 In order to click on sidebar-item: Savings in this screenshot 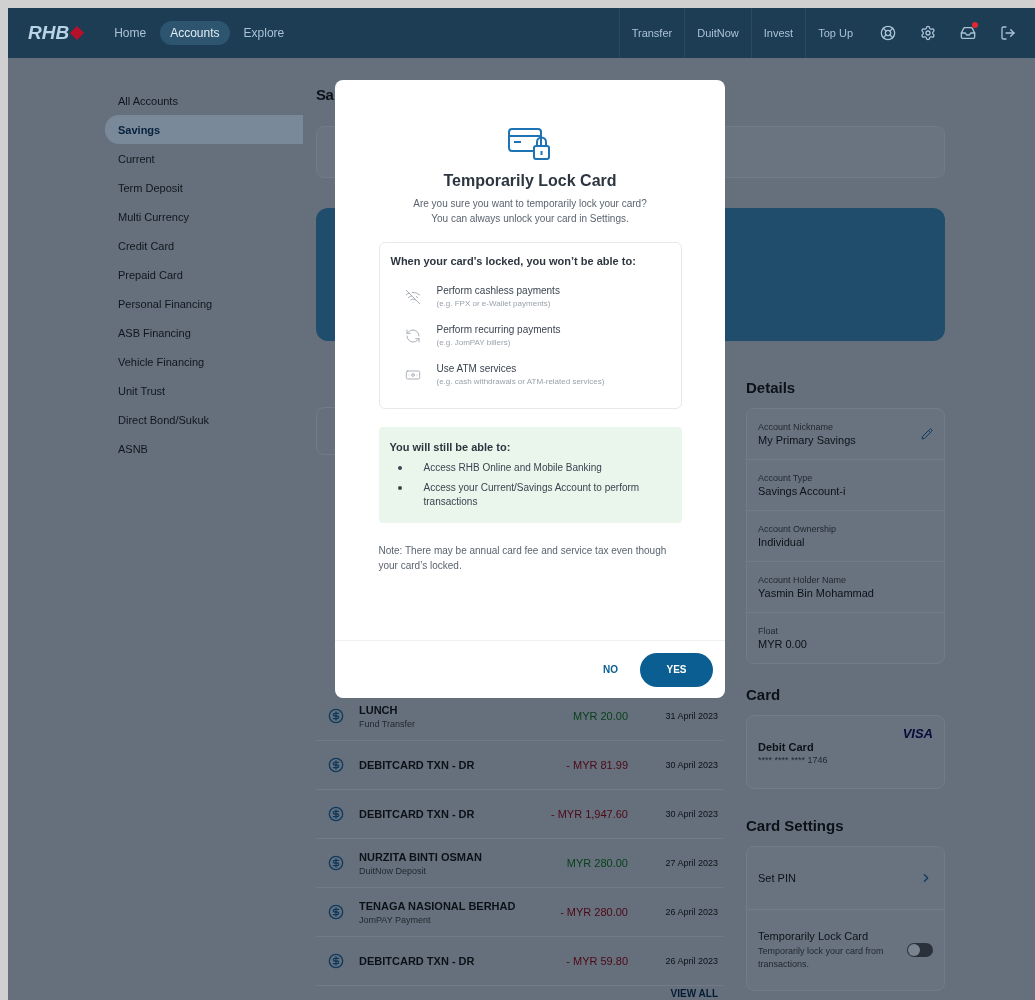, I will do `click(204, 129)`.